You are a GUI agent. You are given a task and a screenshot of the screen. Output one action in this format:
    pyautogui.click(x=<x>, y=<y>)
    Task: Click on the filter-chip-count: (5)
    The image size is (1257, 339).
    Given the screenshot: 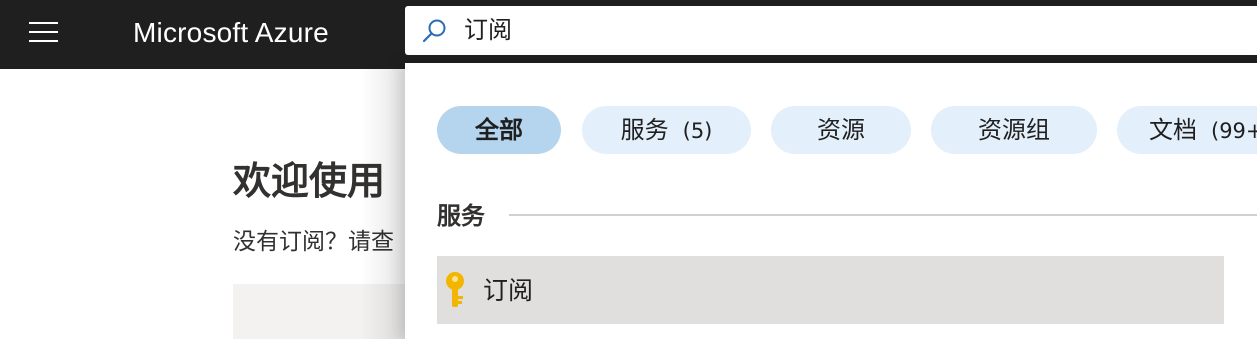 What is the action you would take?
    pyautogui.click(x=697, y=131)
    